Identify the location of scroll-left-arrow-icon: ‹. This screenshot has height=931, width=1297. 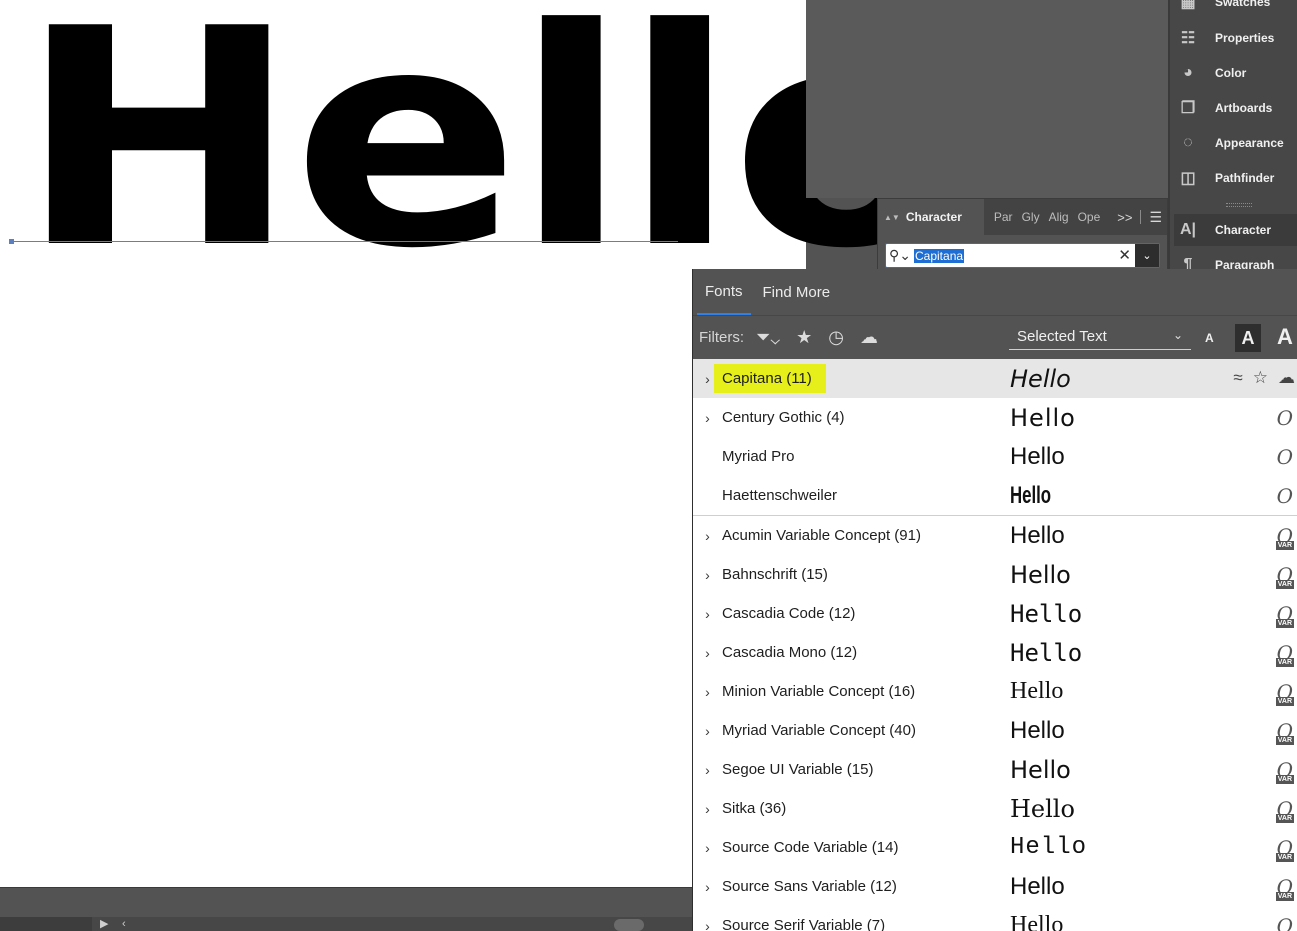
(124, 924).